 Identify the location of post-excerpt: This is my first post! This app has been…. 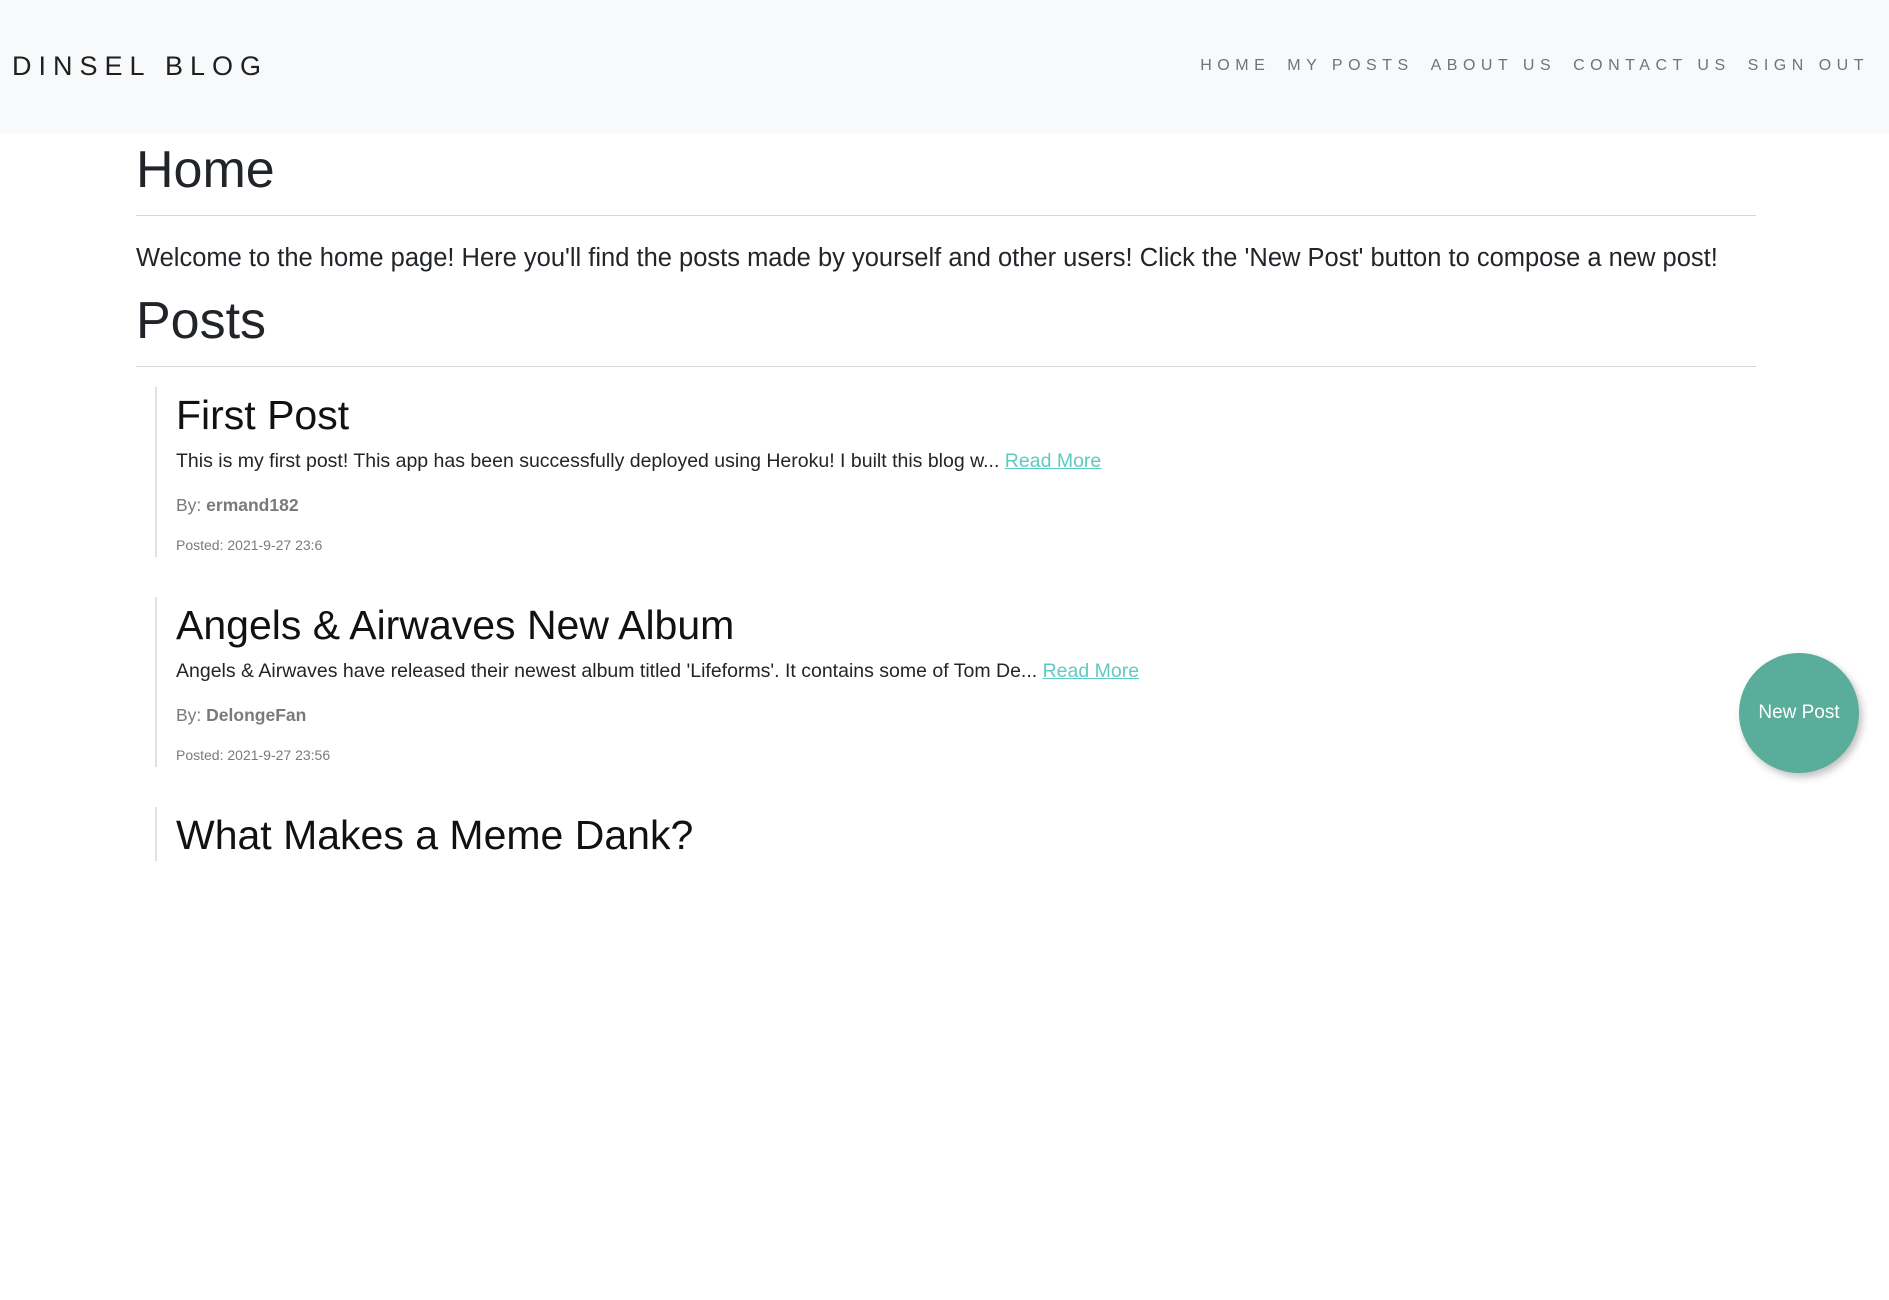
(966, 461).